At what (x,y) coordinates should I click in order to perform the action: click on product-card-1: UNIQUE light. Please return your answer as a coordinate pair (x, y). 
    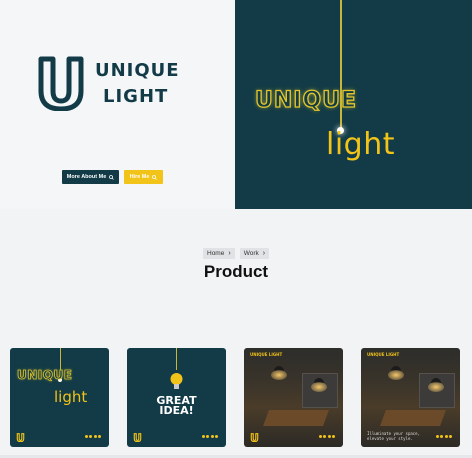
    Looking at the image, I should click on (59, 397).